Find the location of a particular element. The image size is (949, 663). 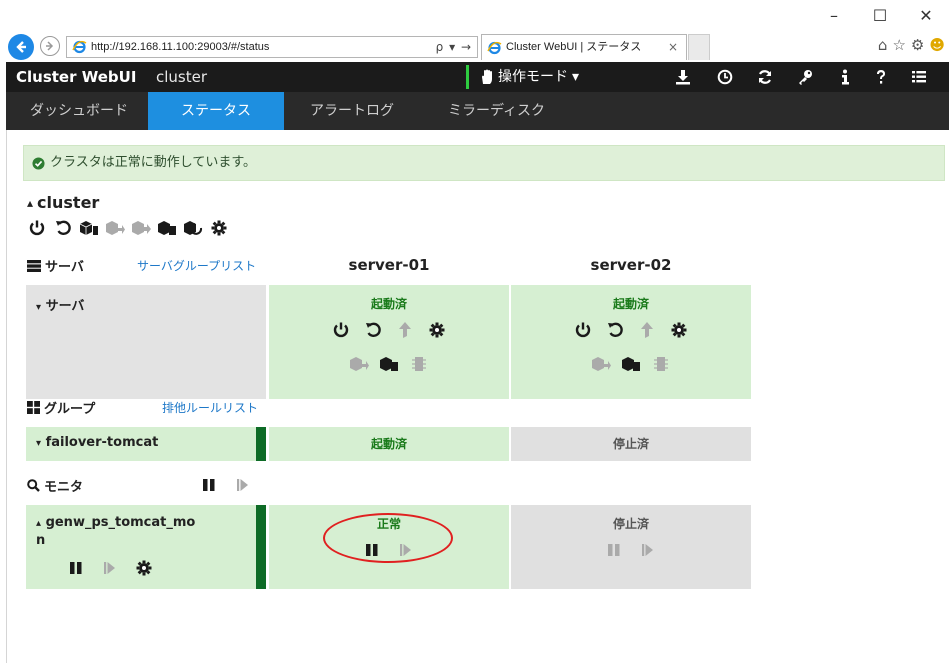

maximize-button: ☐ is located at coordinates (880, 15).